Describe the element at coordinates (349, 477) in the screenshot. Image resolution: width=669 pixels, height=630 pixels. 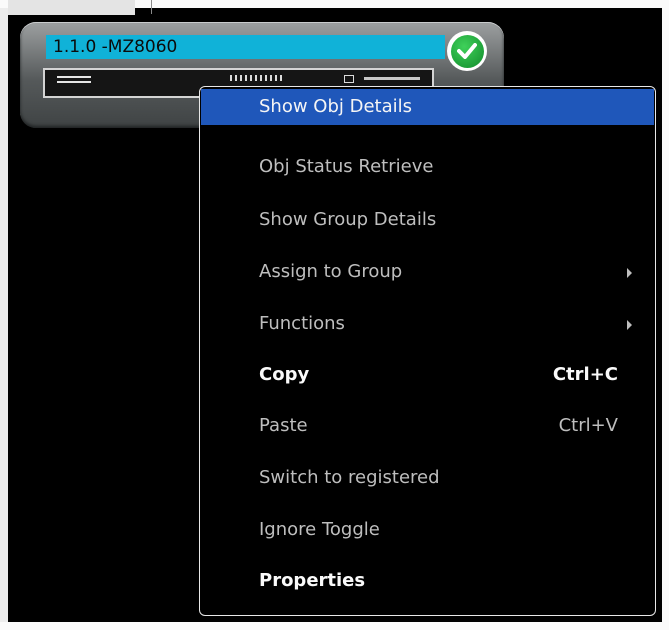
I see `menu-item-label: Switch to registered` at that location.